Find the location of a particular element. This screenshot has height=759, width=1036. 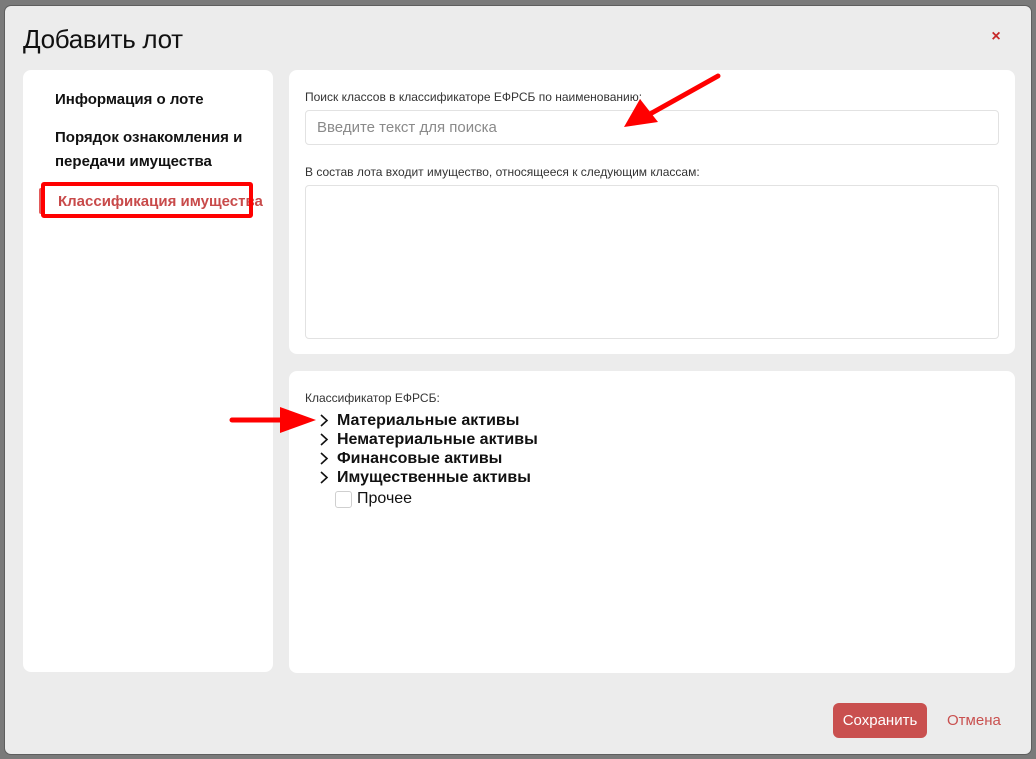

cancel-button: Отмена is located at coordinates (974, 720).